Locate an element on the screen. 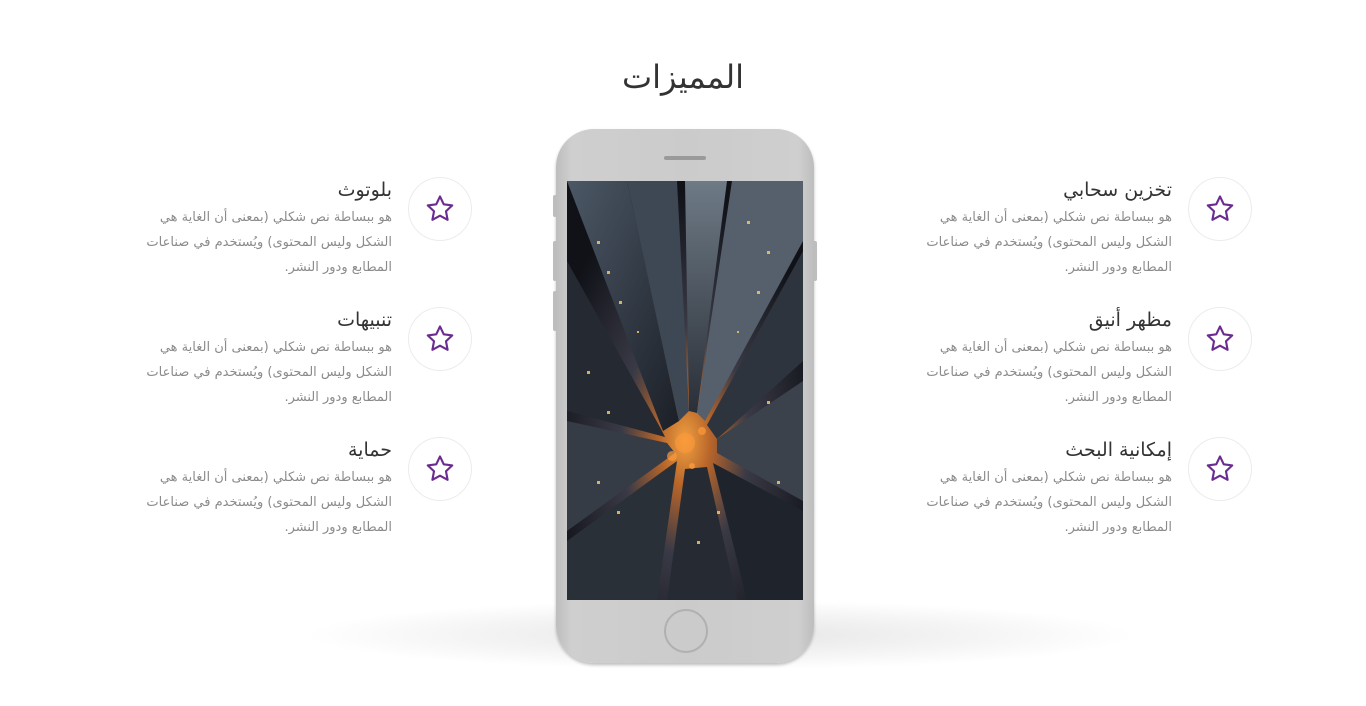  phone-speaker is located at coordinates (685, 158).